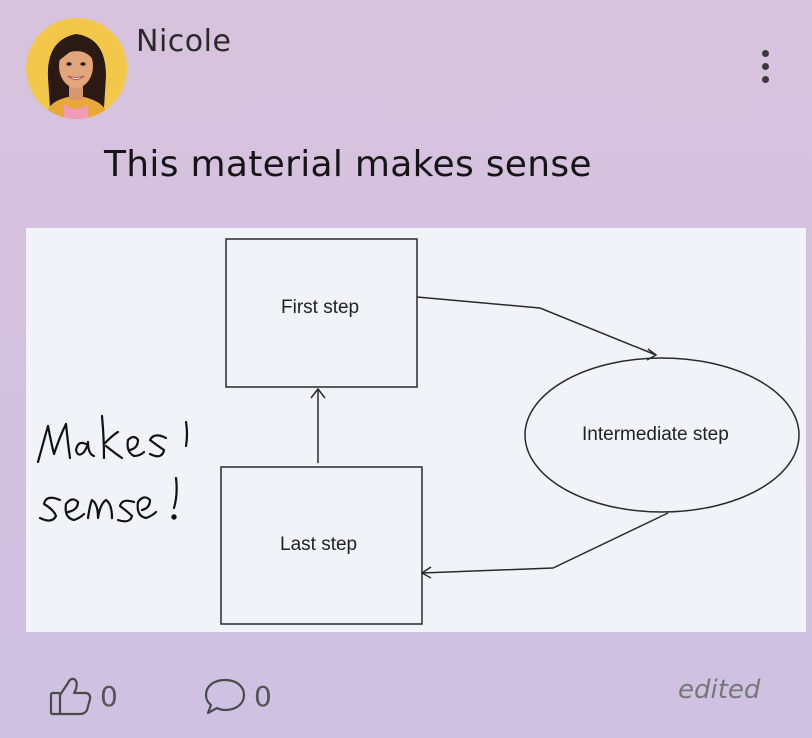 This screenshot has height=738, width=812. What do you see at coordinates (225, 696) in the screenshot?
I see `comment-bubble-icon` at bounding box center [225, 696].